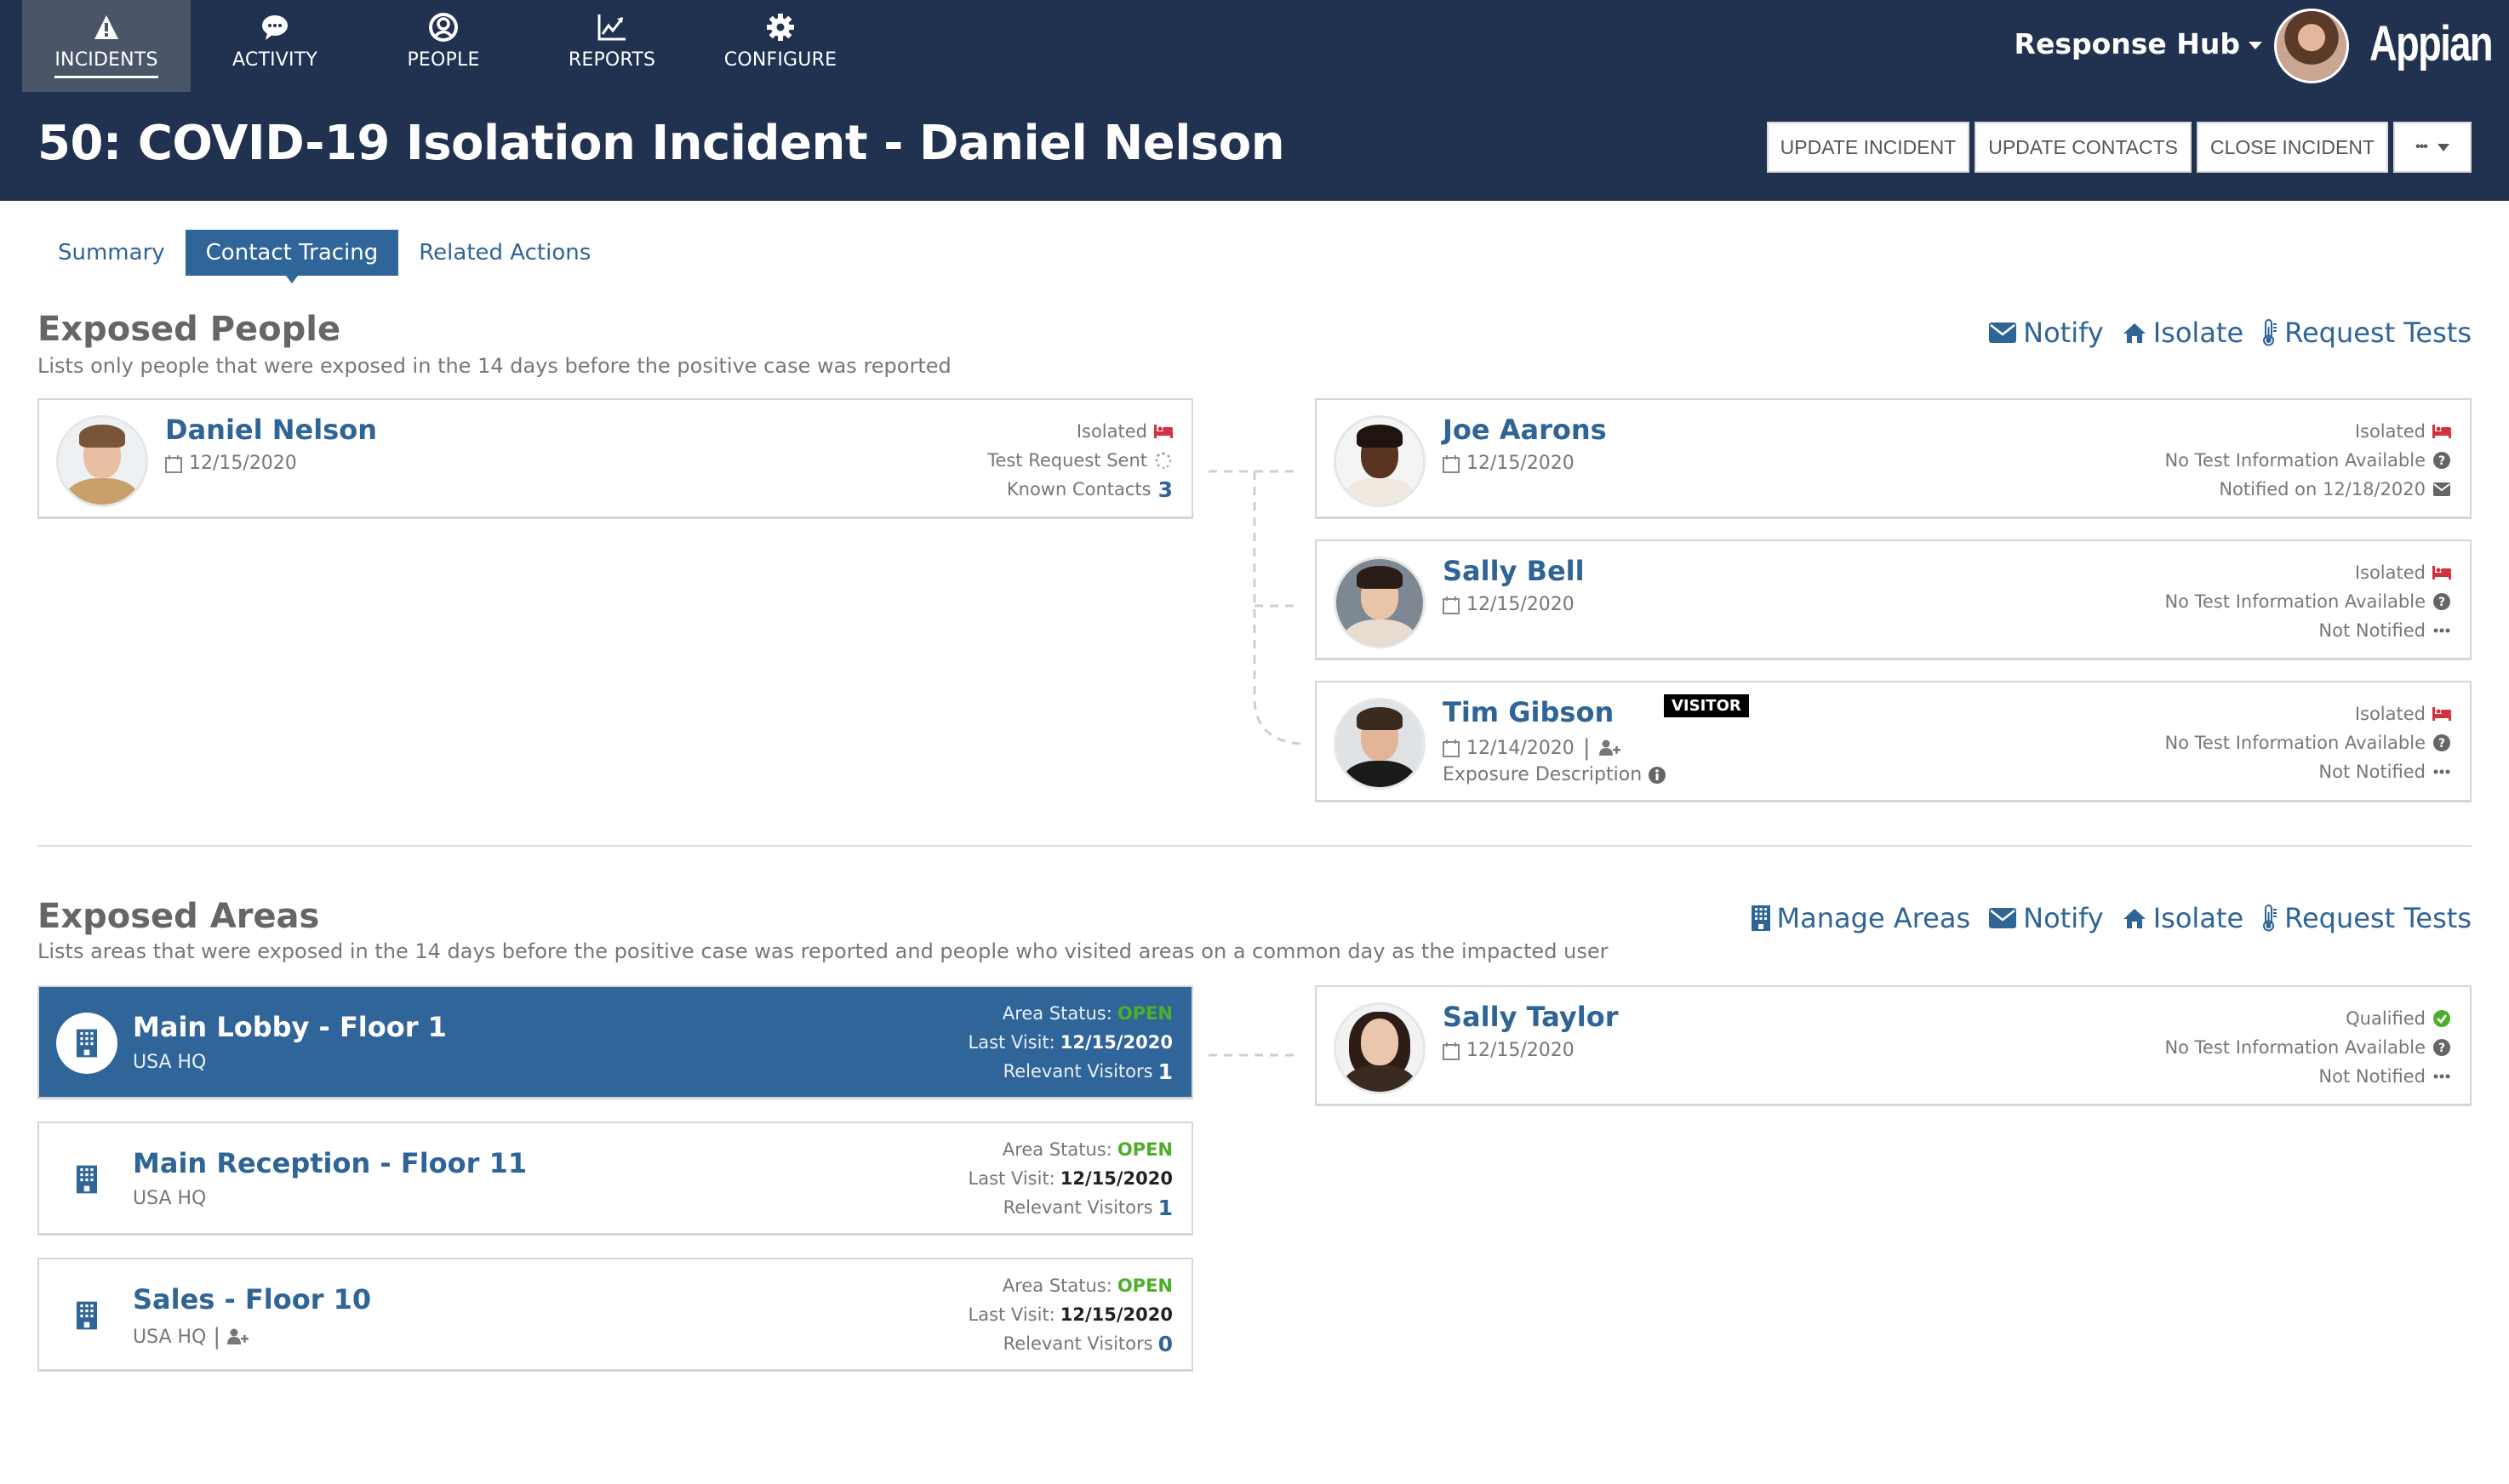 The image size is (2509, 1484). What do you see at coordinates (612, 27) in the screenshot?
I see `line-chart-icon` at bounding box center [612, 27].